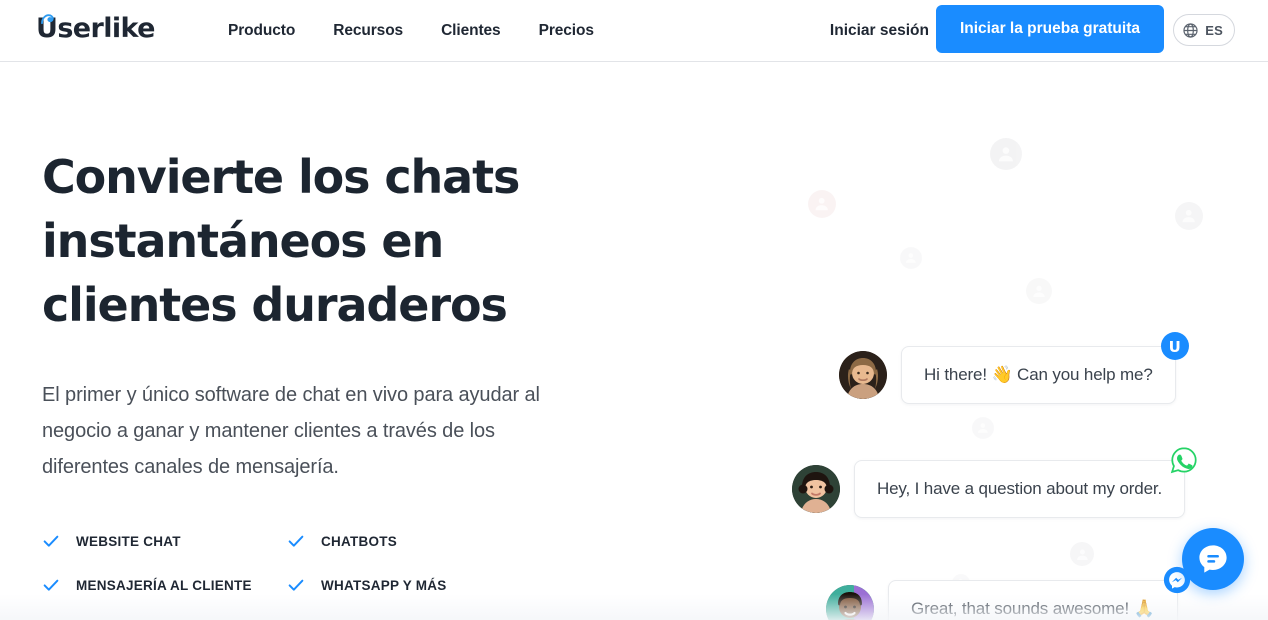 Image resolution: width=1268 pixels, height=620 pixels. I want to click on feature-label: MENSAJERÍA AL CLIENTE, so click(164, 585).